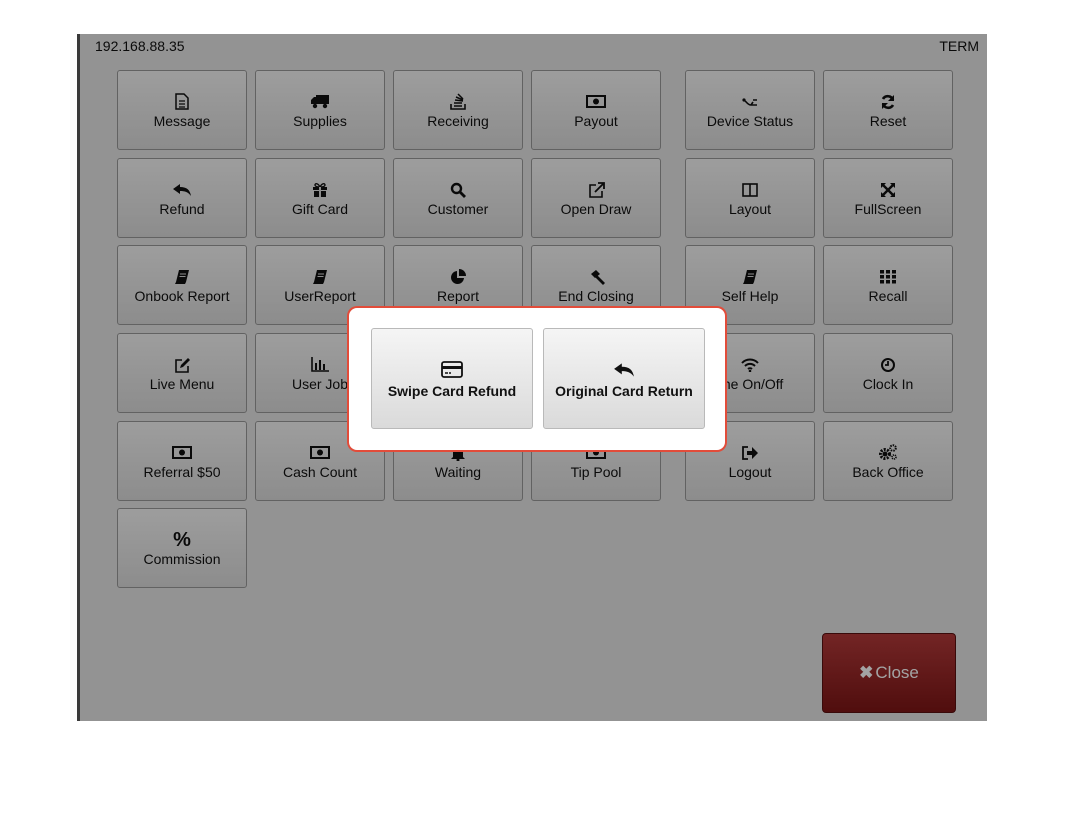 The image size is (1066, 828). I want to click on credit-card-icon, so click(452, 370).